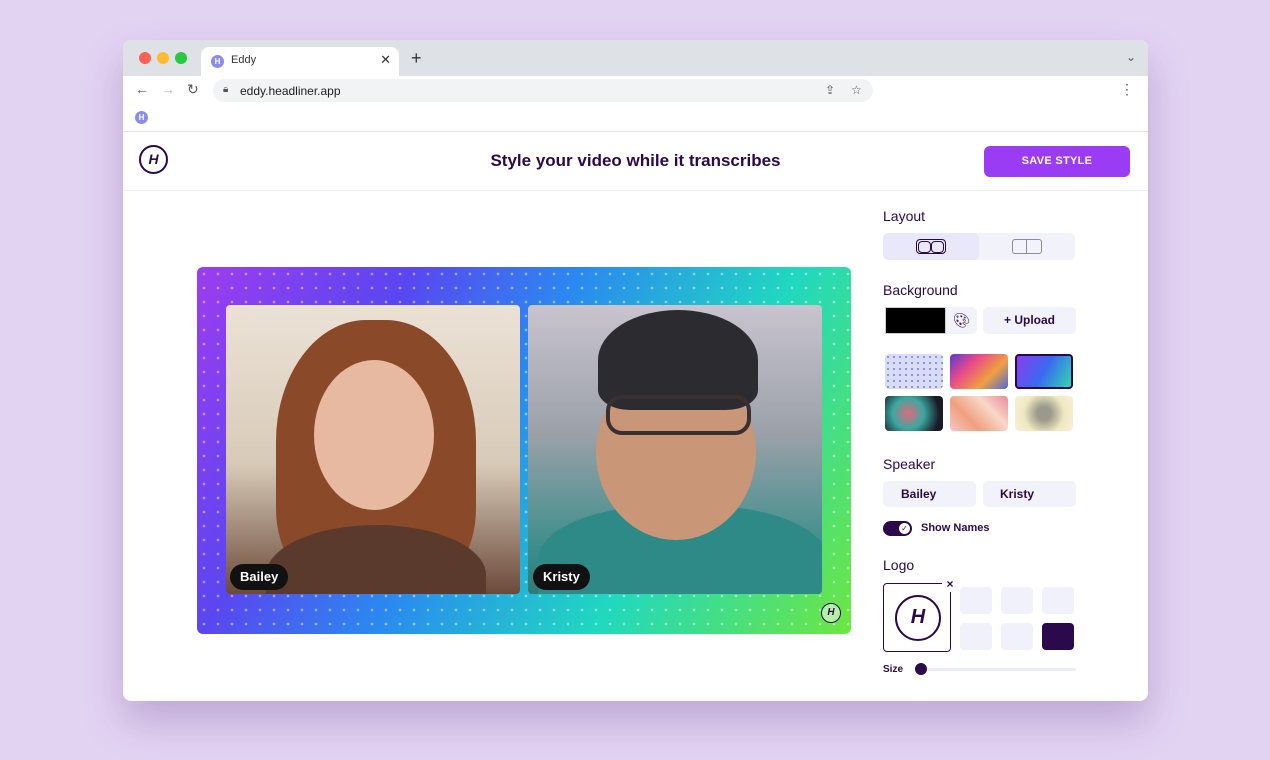  What do you see at coordinates (259, 577) in the screenshot?
I see `speaker-name-tag: Bailey` at bounding box center [259, 577].